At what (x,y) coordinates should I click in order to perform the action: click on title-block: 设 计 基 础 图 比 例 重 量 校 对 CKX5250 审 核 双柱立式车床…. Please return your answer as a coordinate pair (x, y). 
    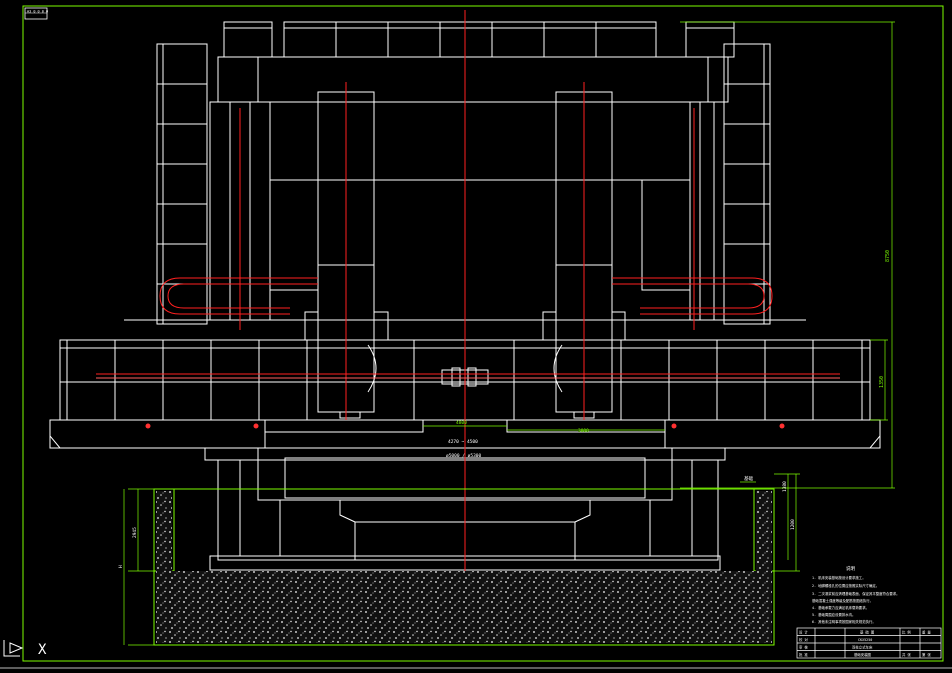
    Looking at the image, I should click on (869, 643).